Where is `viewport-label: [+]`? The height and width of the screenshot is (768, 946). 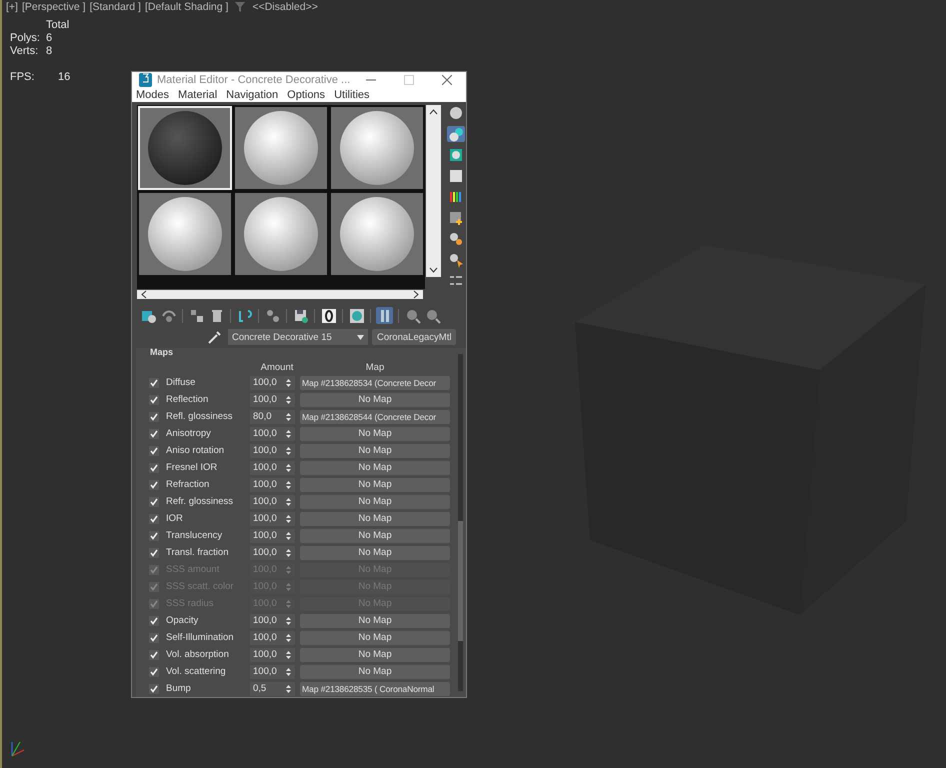 viewport-label: [+] is located at coordinates (12, 7).